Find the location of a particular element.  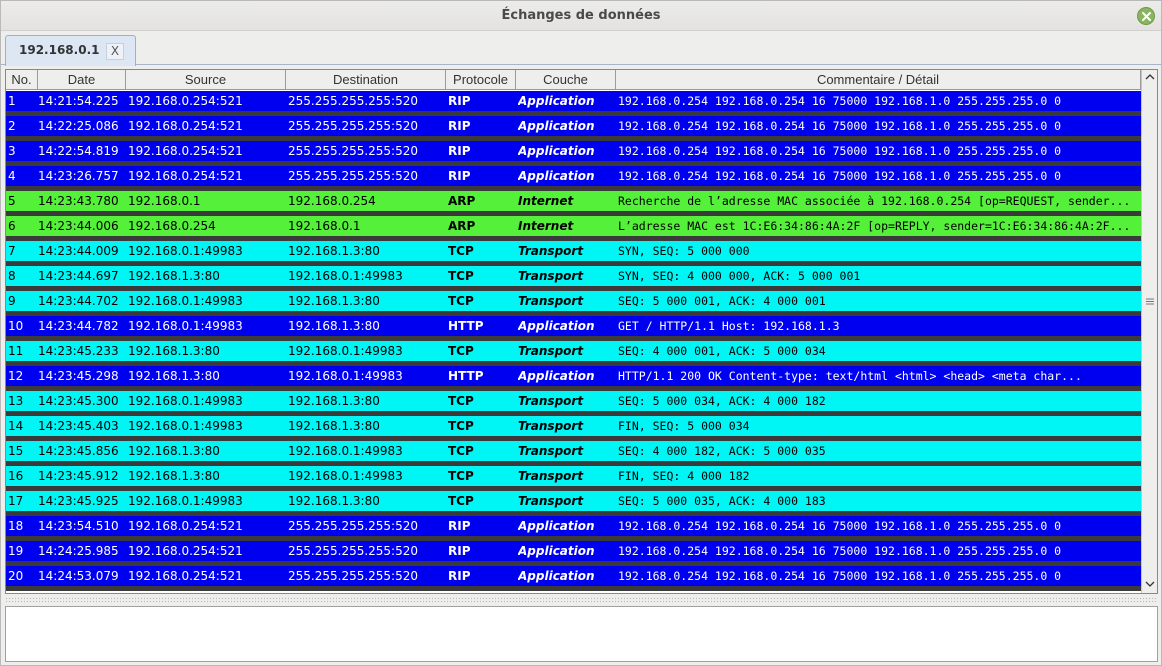

tab-close-button: X is located at coordinates (115, 51).